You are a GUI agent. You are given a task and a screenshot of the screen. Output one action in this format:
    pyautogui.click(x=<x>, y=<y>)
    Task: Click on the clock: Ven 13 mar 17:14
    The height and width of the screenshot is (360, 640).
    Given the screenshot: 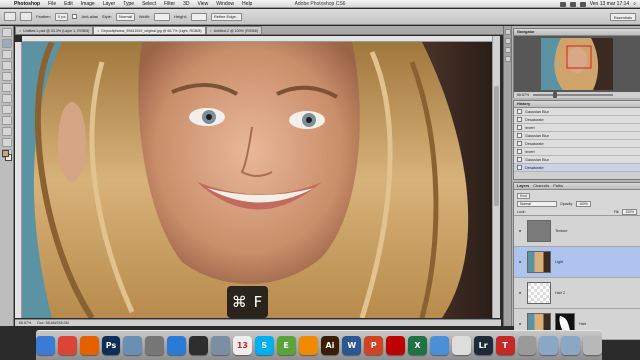 What is the action you would take?
    pyautogui.click(x=609, y=4)
    